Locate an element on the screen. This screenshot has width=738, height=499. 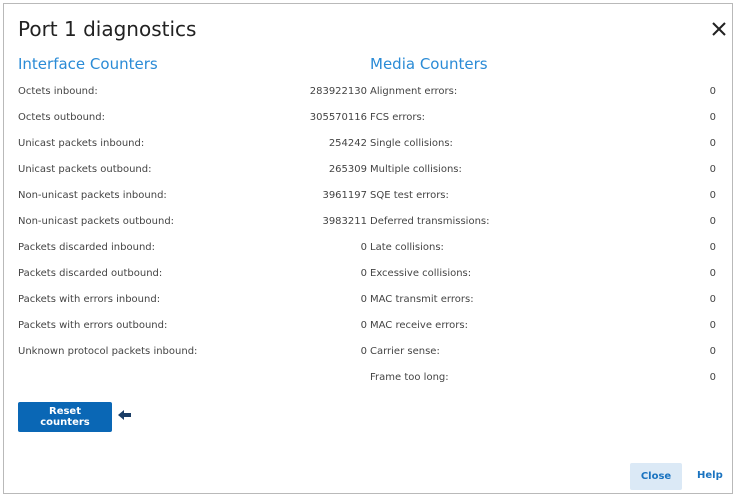
interface-counter-label: Packets with errors inbound: is located at coordinates (89, 299).